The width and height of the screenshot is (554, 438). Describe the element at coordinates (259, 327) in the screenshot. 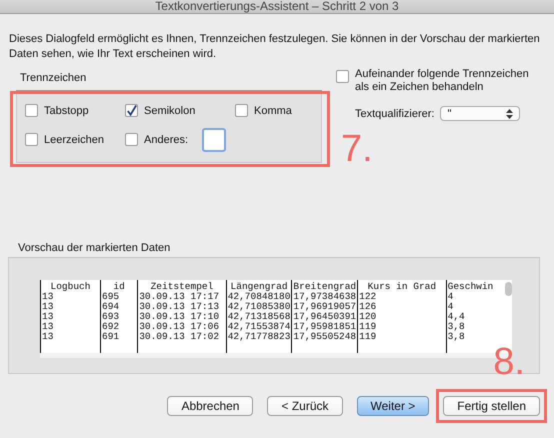

I see `table-cell: 42,71553874` at that location.